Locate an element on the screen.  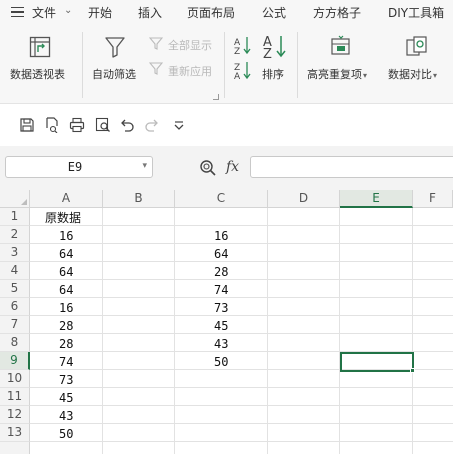
cell-c4: 28 is located at coordinates (221, 272).